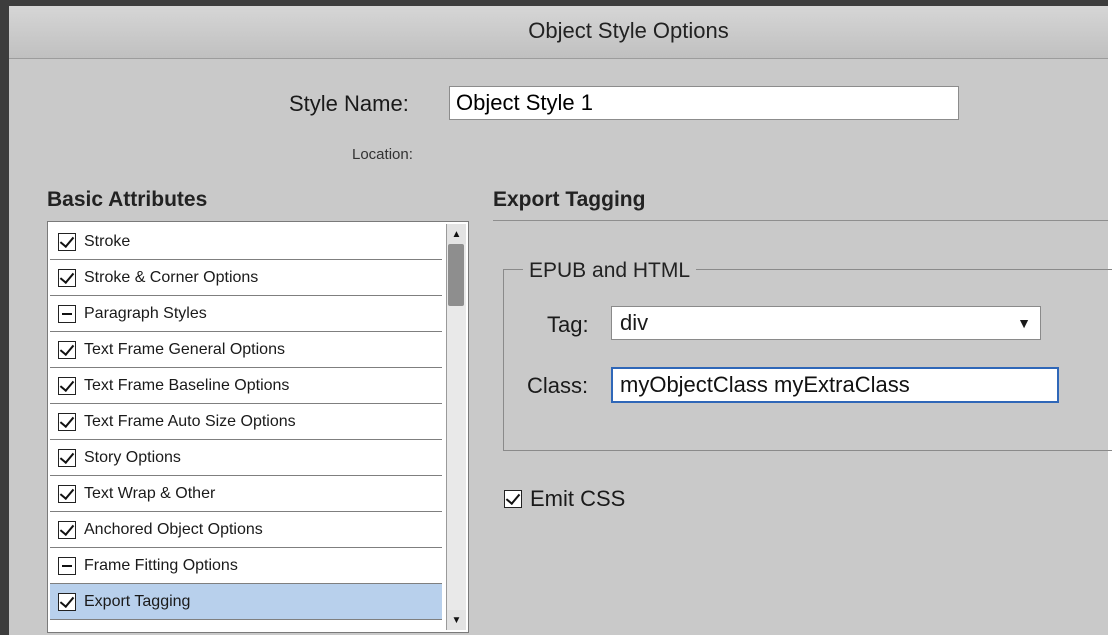 The width and height of the screenshot is (1112, 635). I want to click on emit-css-option: Emit CSS, so click(564, 499).